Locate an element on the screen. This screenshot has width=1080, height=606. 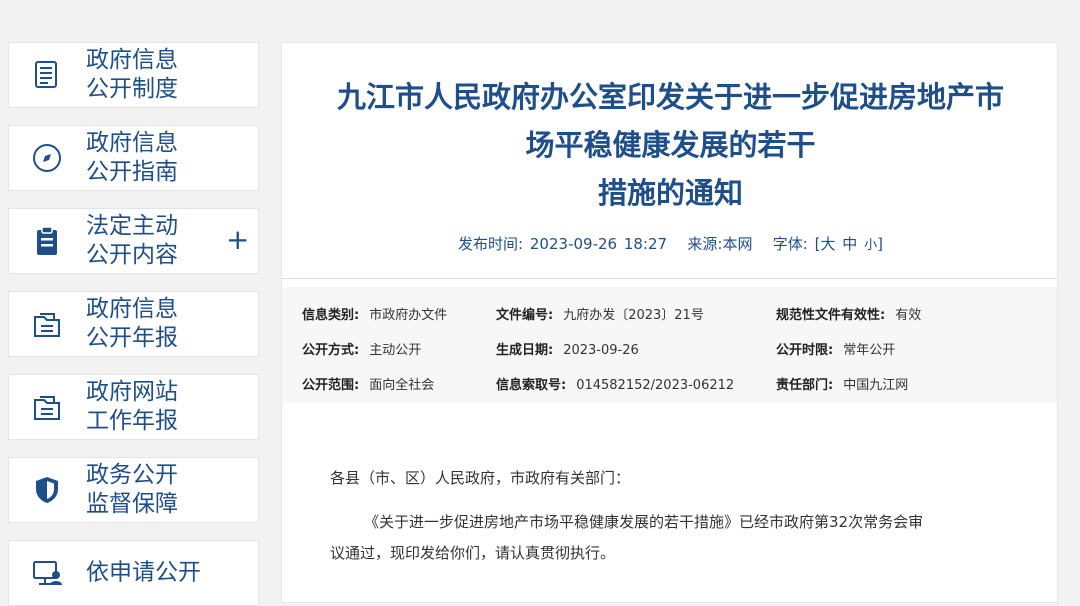
meta-key: 信息类别: is located at coordinates (331, 315).